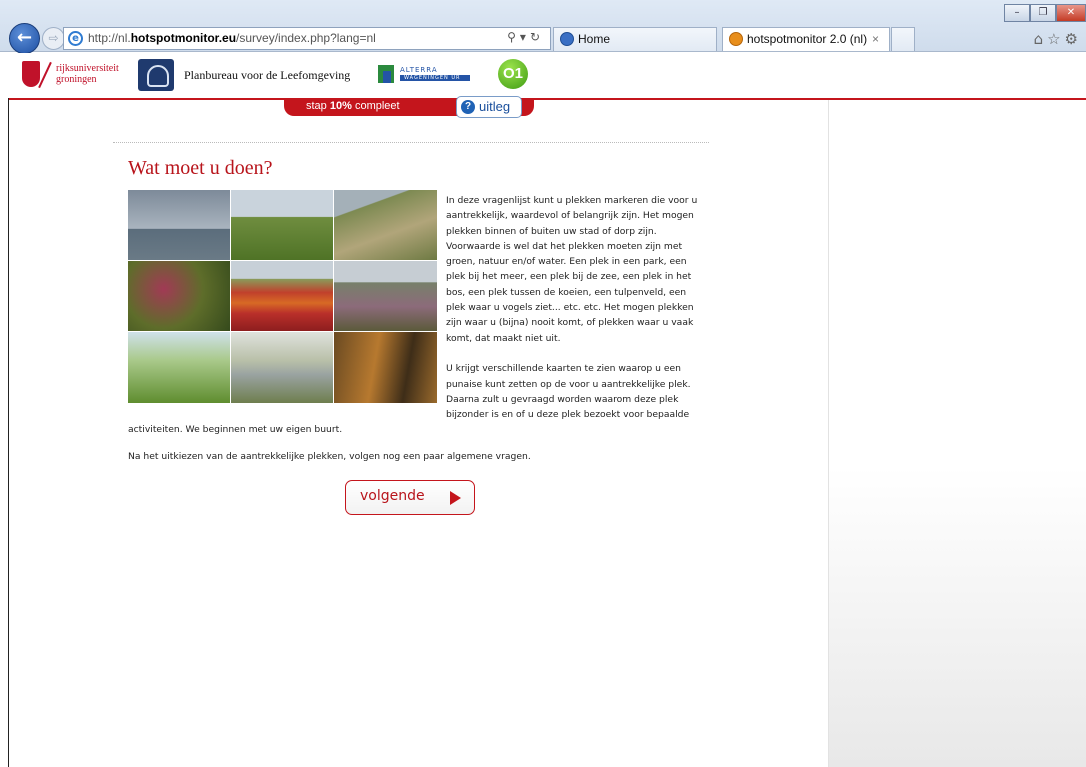 This screenshot has height=767, width=1086. I want to click on rug-slash, so click(45, 75).